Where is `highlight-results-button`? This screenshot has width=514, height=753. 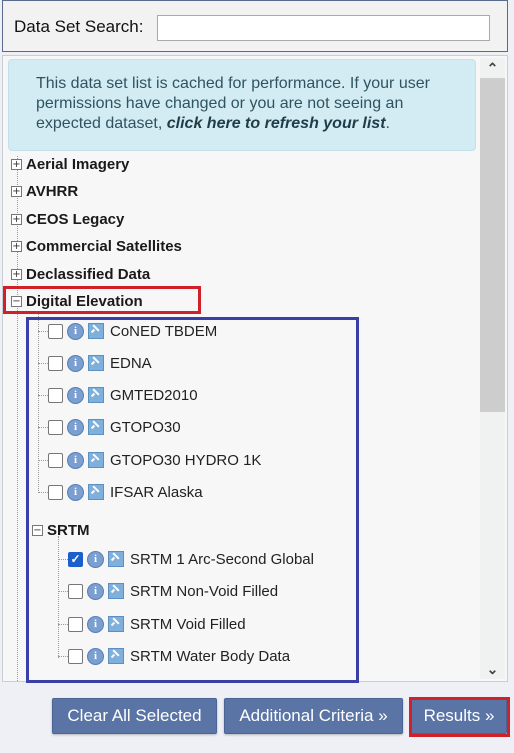 highlight-results-button is located at coordinates (459, 717).